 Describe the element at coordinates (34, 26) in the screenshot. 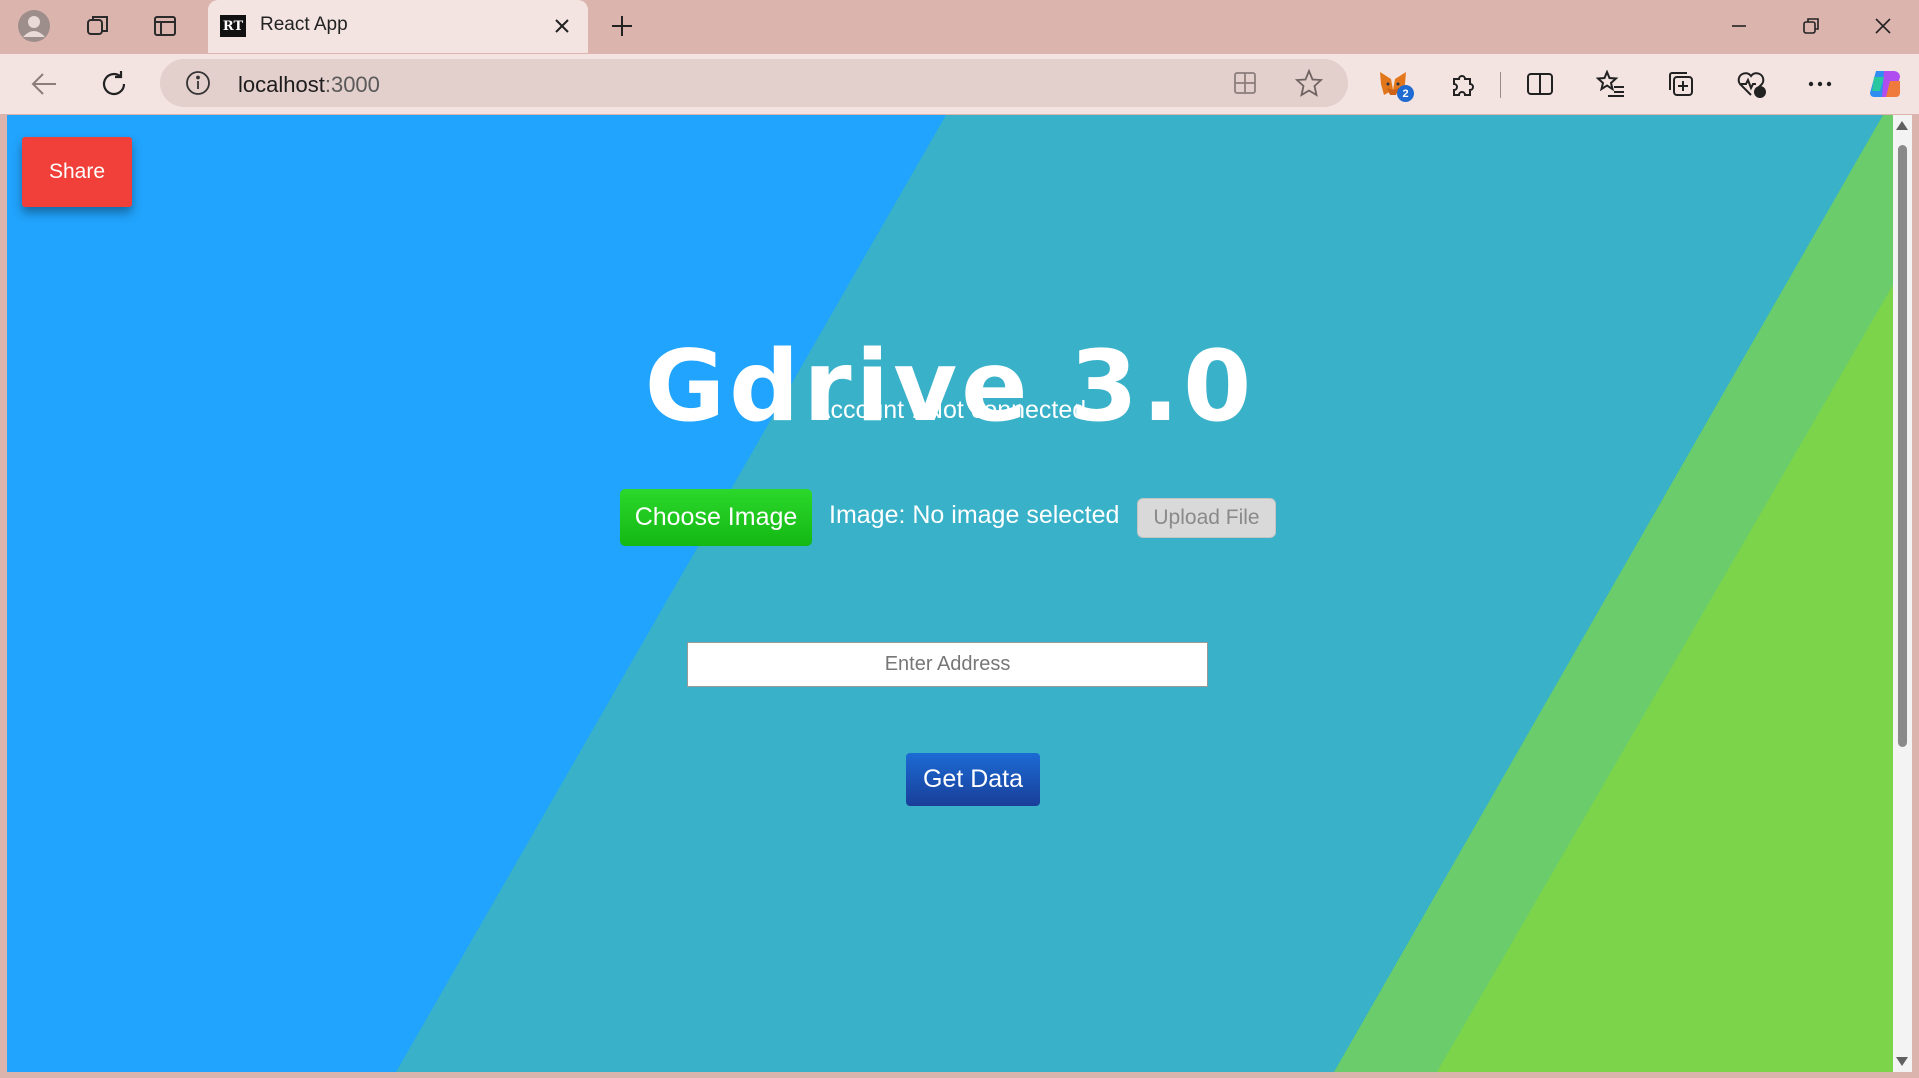

I see `profile-icon` at that location.